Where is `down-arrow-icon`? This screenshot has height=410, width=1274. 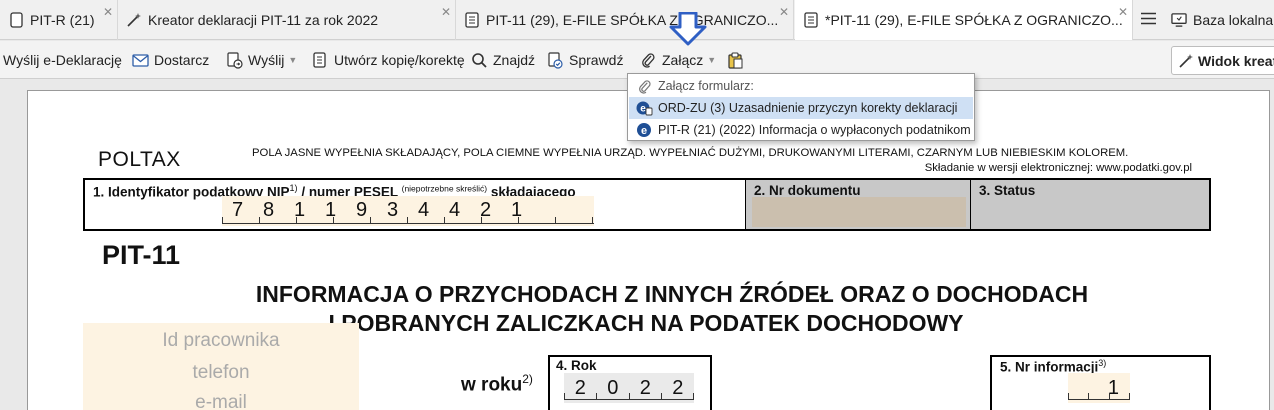 down-arrow-icon is located at coordinates (688, 29).